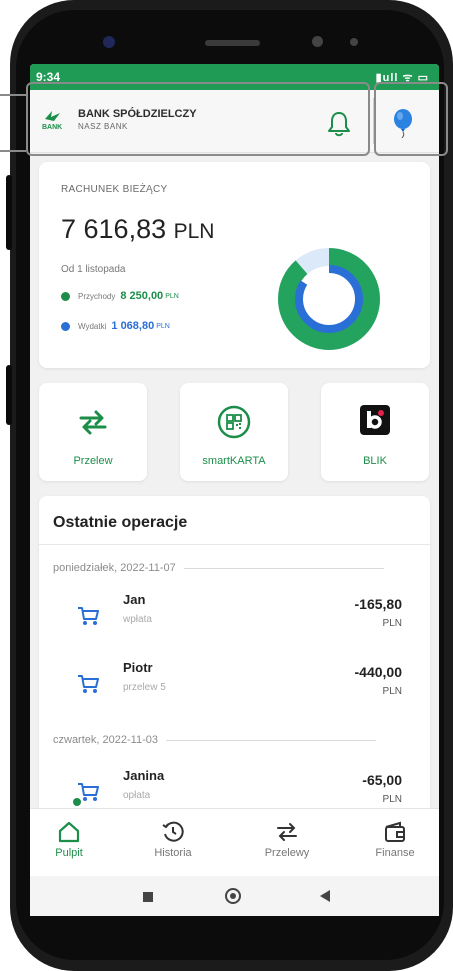  Describe the element at coordinates (114, 229) in the screenshot. I see `account-balance-value: 7 616,83` at that location.